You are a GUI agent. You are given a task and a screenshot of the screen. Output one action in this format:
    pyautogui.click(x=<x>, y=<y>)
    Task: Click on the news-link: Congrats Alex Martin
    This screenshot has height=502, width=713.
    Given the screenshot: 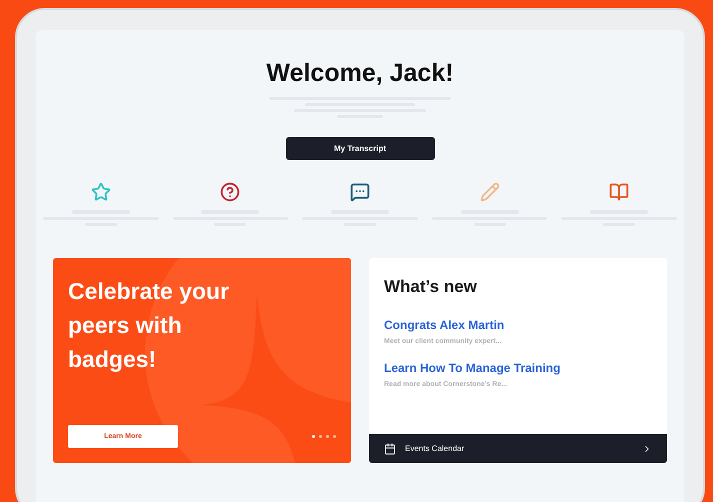 What is the action you would take?
    pyautogui.click(x=518, y=325)
    